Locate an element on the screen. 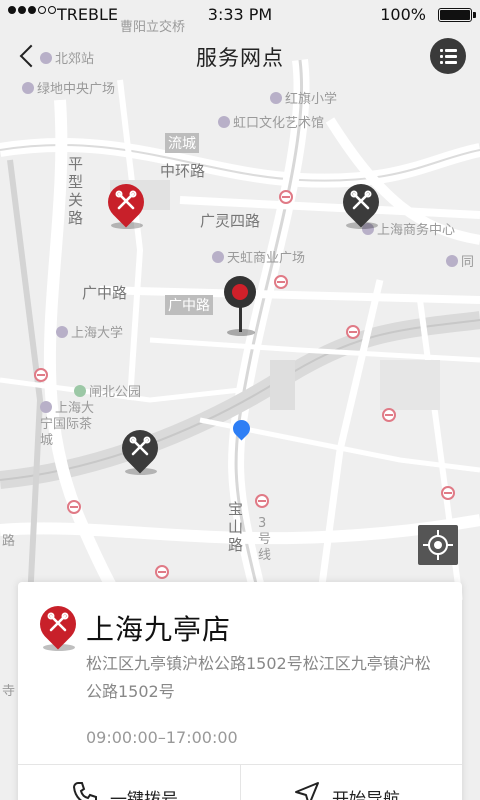  battery-percent: 100% is located at coordinates (403, 14).